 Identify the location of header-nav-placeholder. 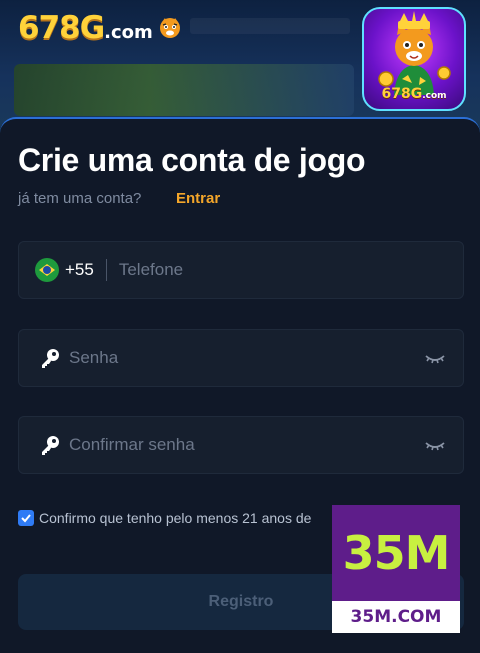
(270, 26).